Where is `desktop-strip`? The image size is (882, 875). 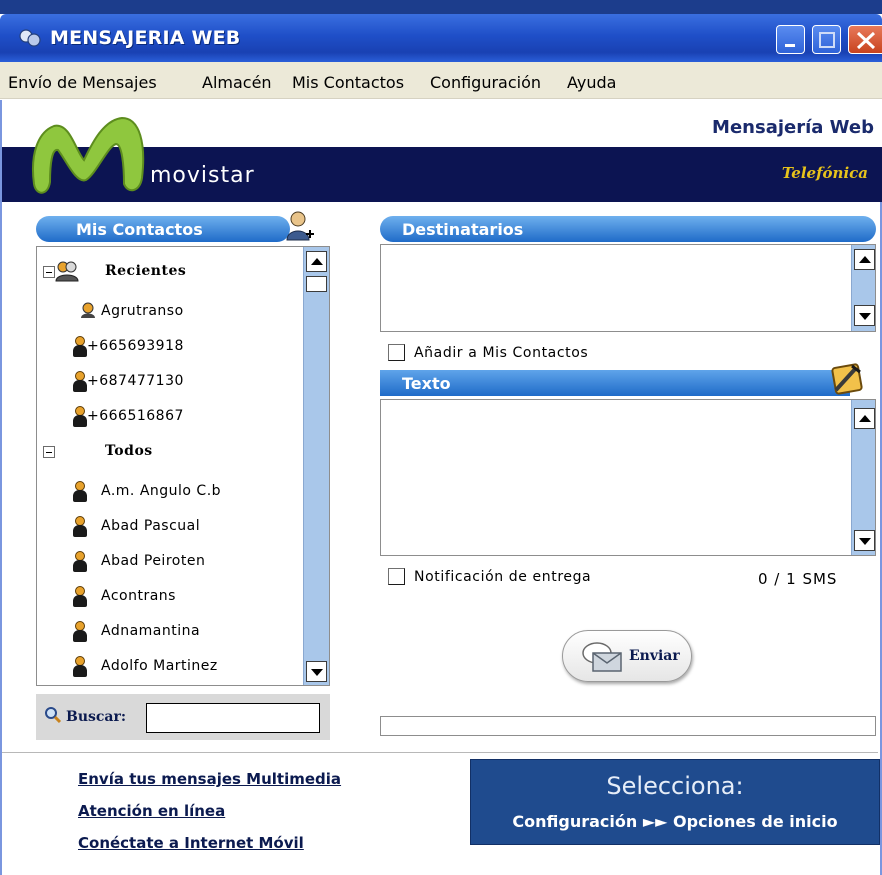 desktop-strip is located at coordinates (441, 7).